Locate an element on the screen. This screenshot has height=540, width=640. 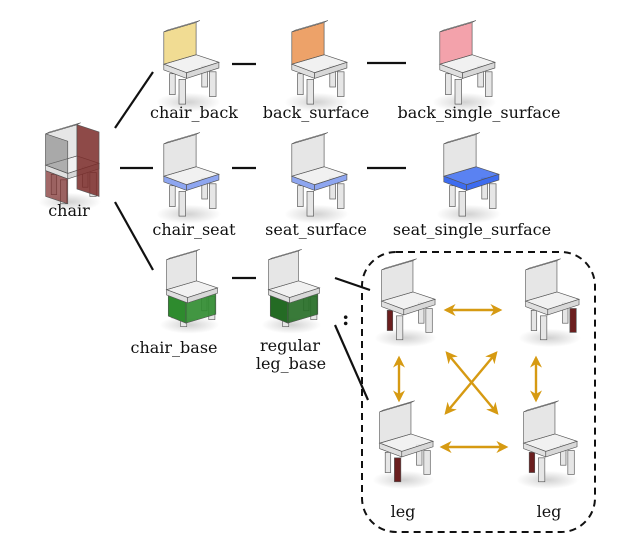
chair-icon-regular-leg-base is located at coordinates (291, 291).